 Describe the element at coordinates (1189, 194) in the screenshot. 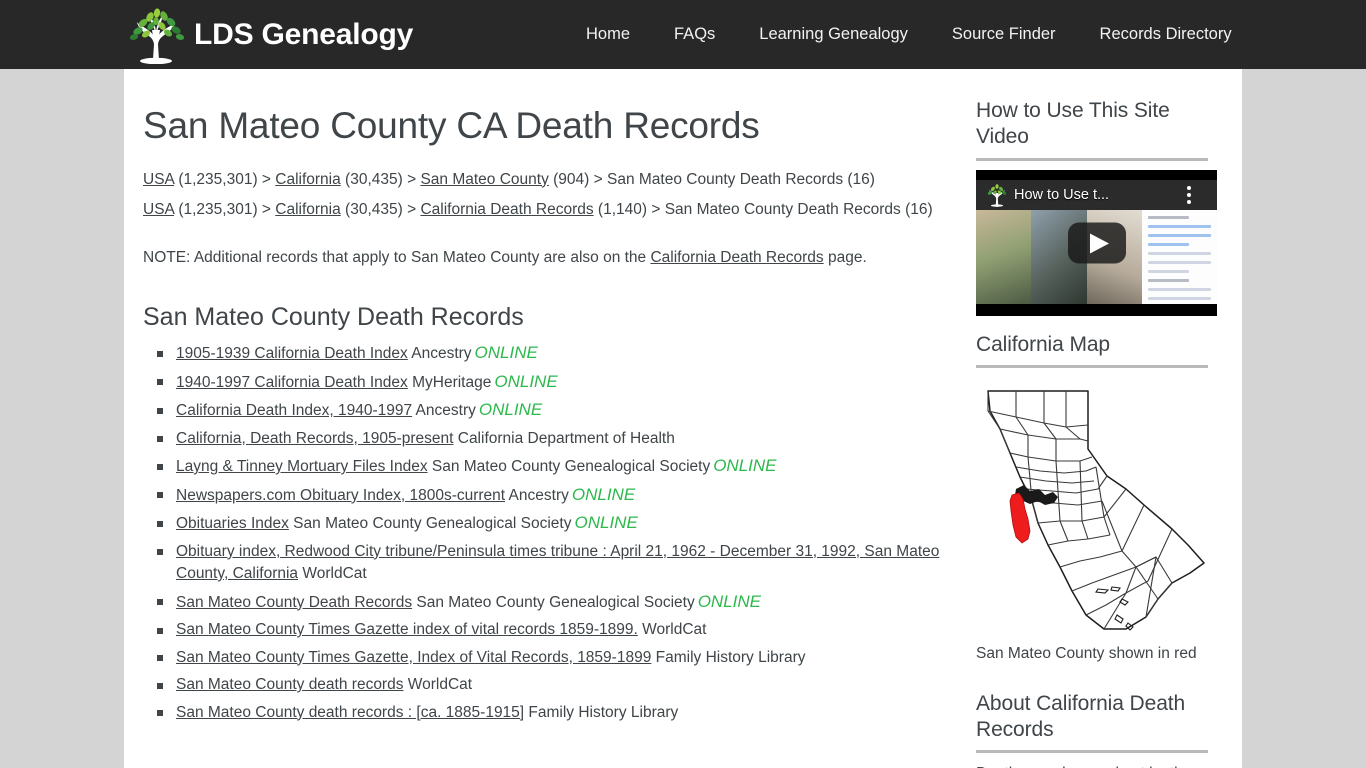

I see `more-options-icon` at that location.